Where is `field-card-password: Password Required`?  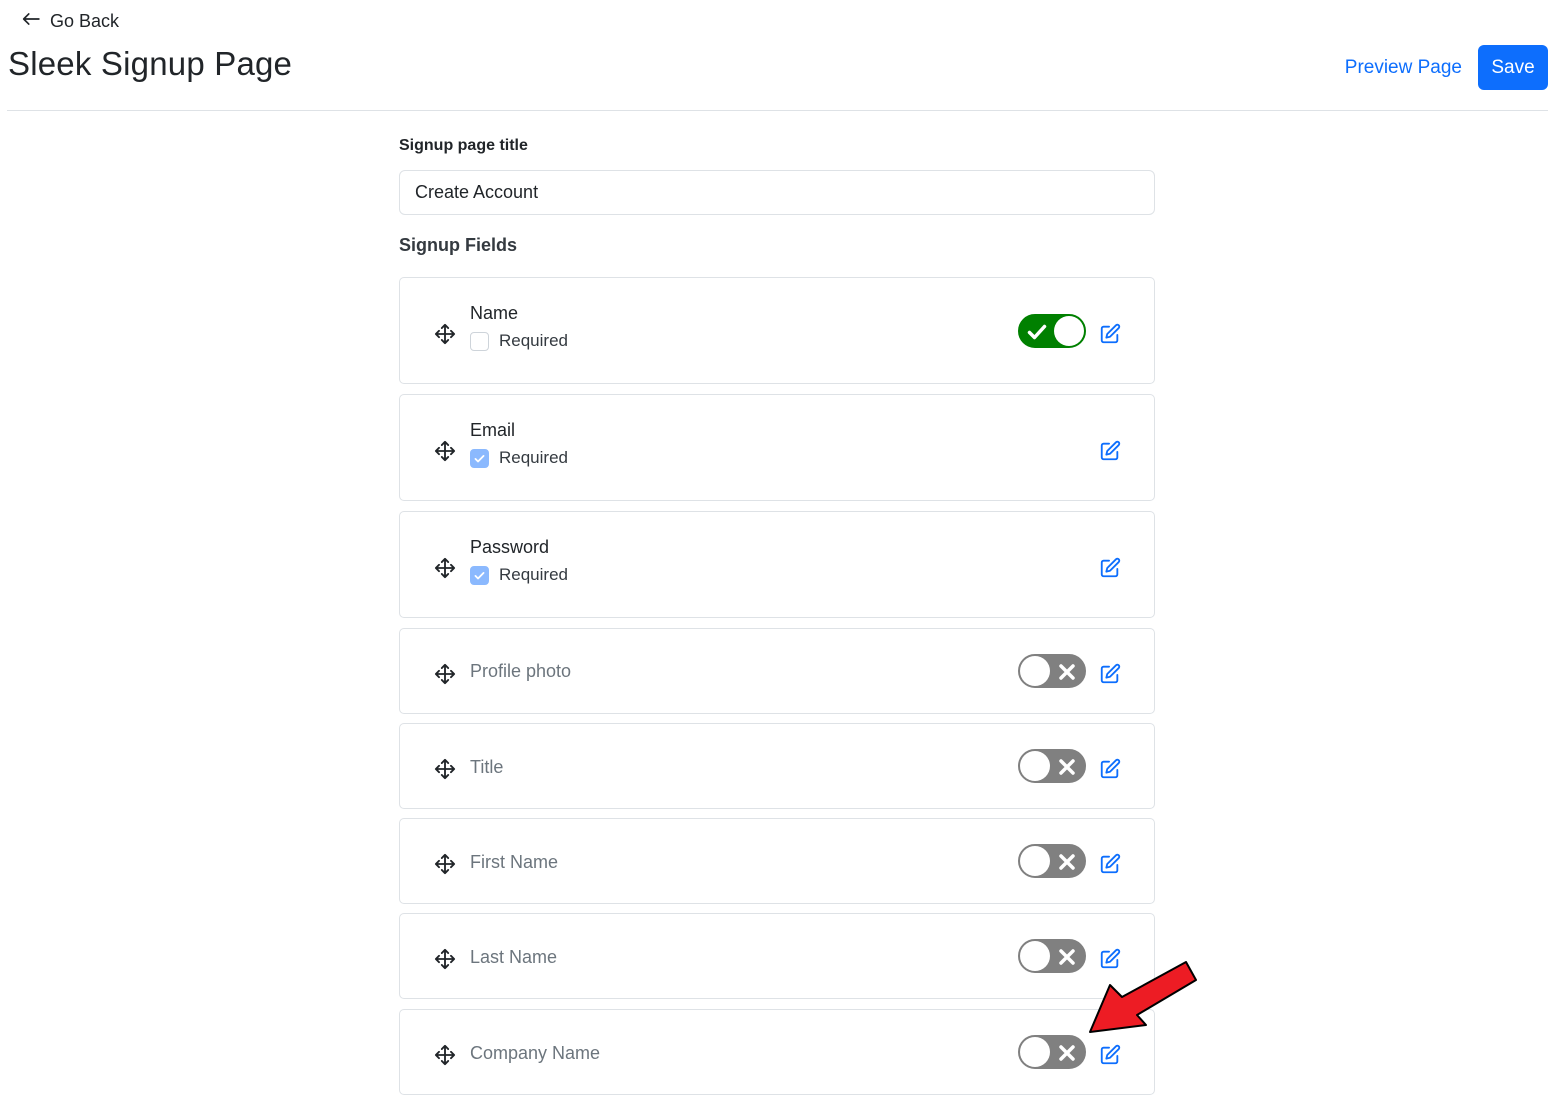 field-card-password: Password Required is located at coordinates (777, 564).